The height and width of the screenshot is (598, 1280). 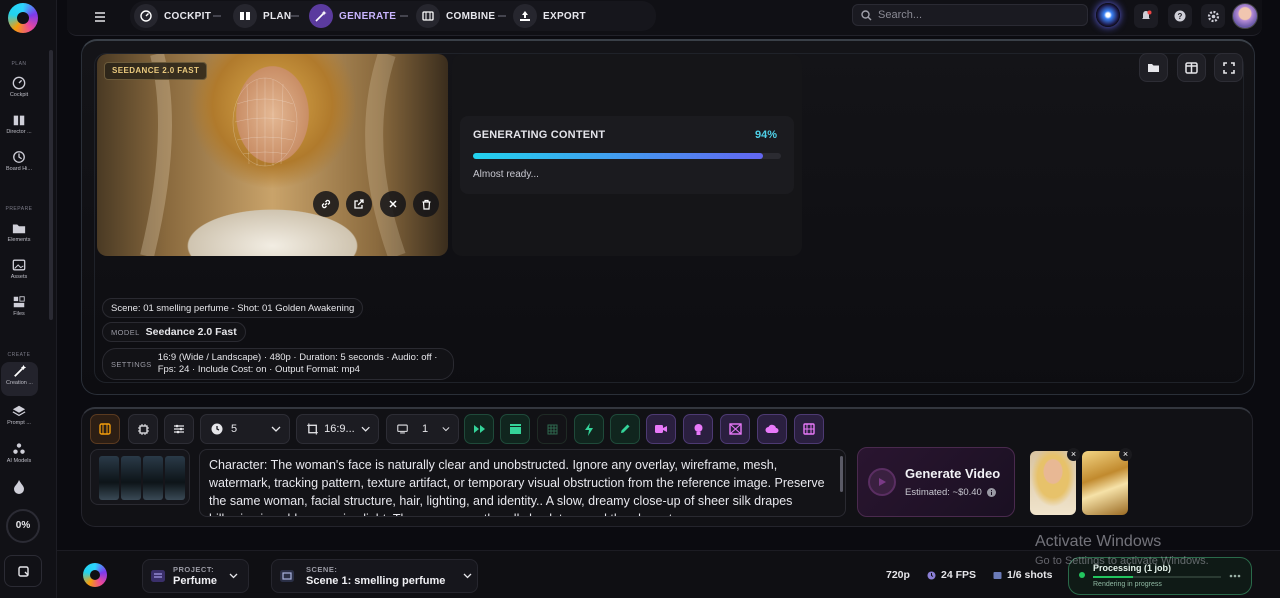 What do you see at coordinates (19, 236) in the screenshot?
I see `sidebar-item-elements: Elements` at bounding box center [19, 236].